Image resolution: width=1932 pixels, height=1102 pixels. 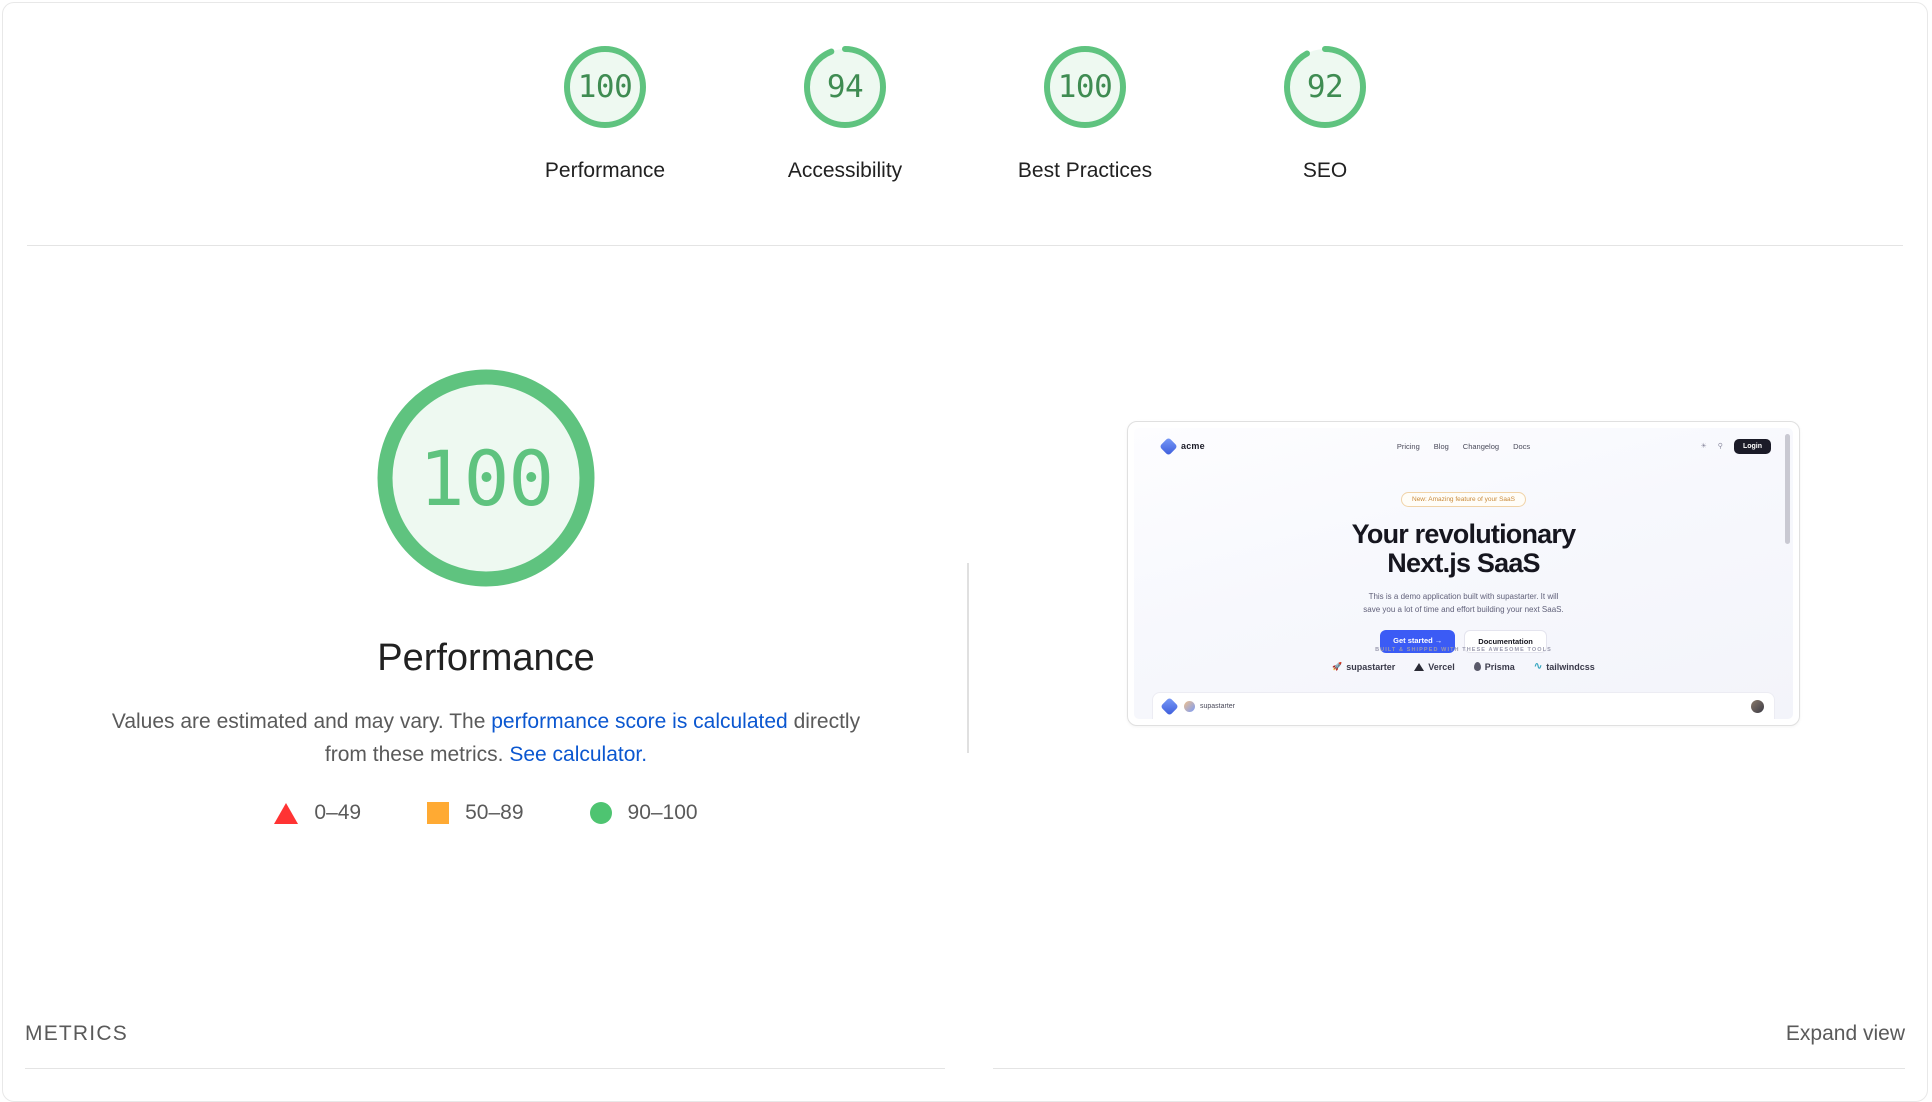 I want to click on legend-item-pass: 90–100, so click(x=643, y=813).